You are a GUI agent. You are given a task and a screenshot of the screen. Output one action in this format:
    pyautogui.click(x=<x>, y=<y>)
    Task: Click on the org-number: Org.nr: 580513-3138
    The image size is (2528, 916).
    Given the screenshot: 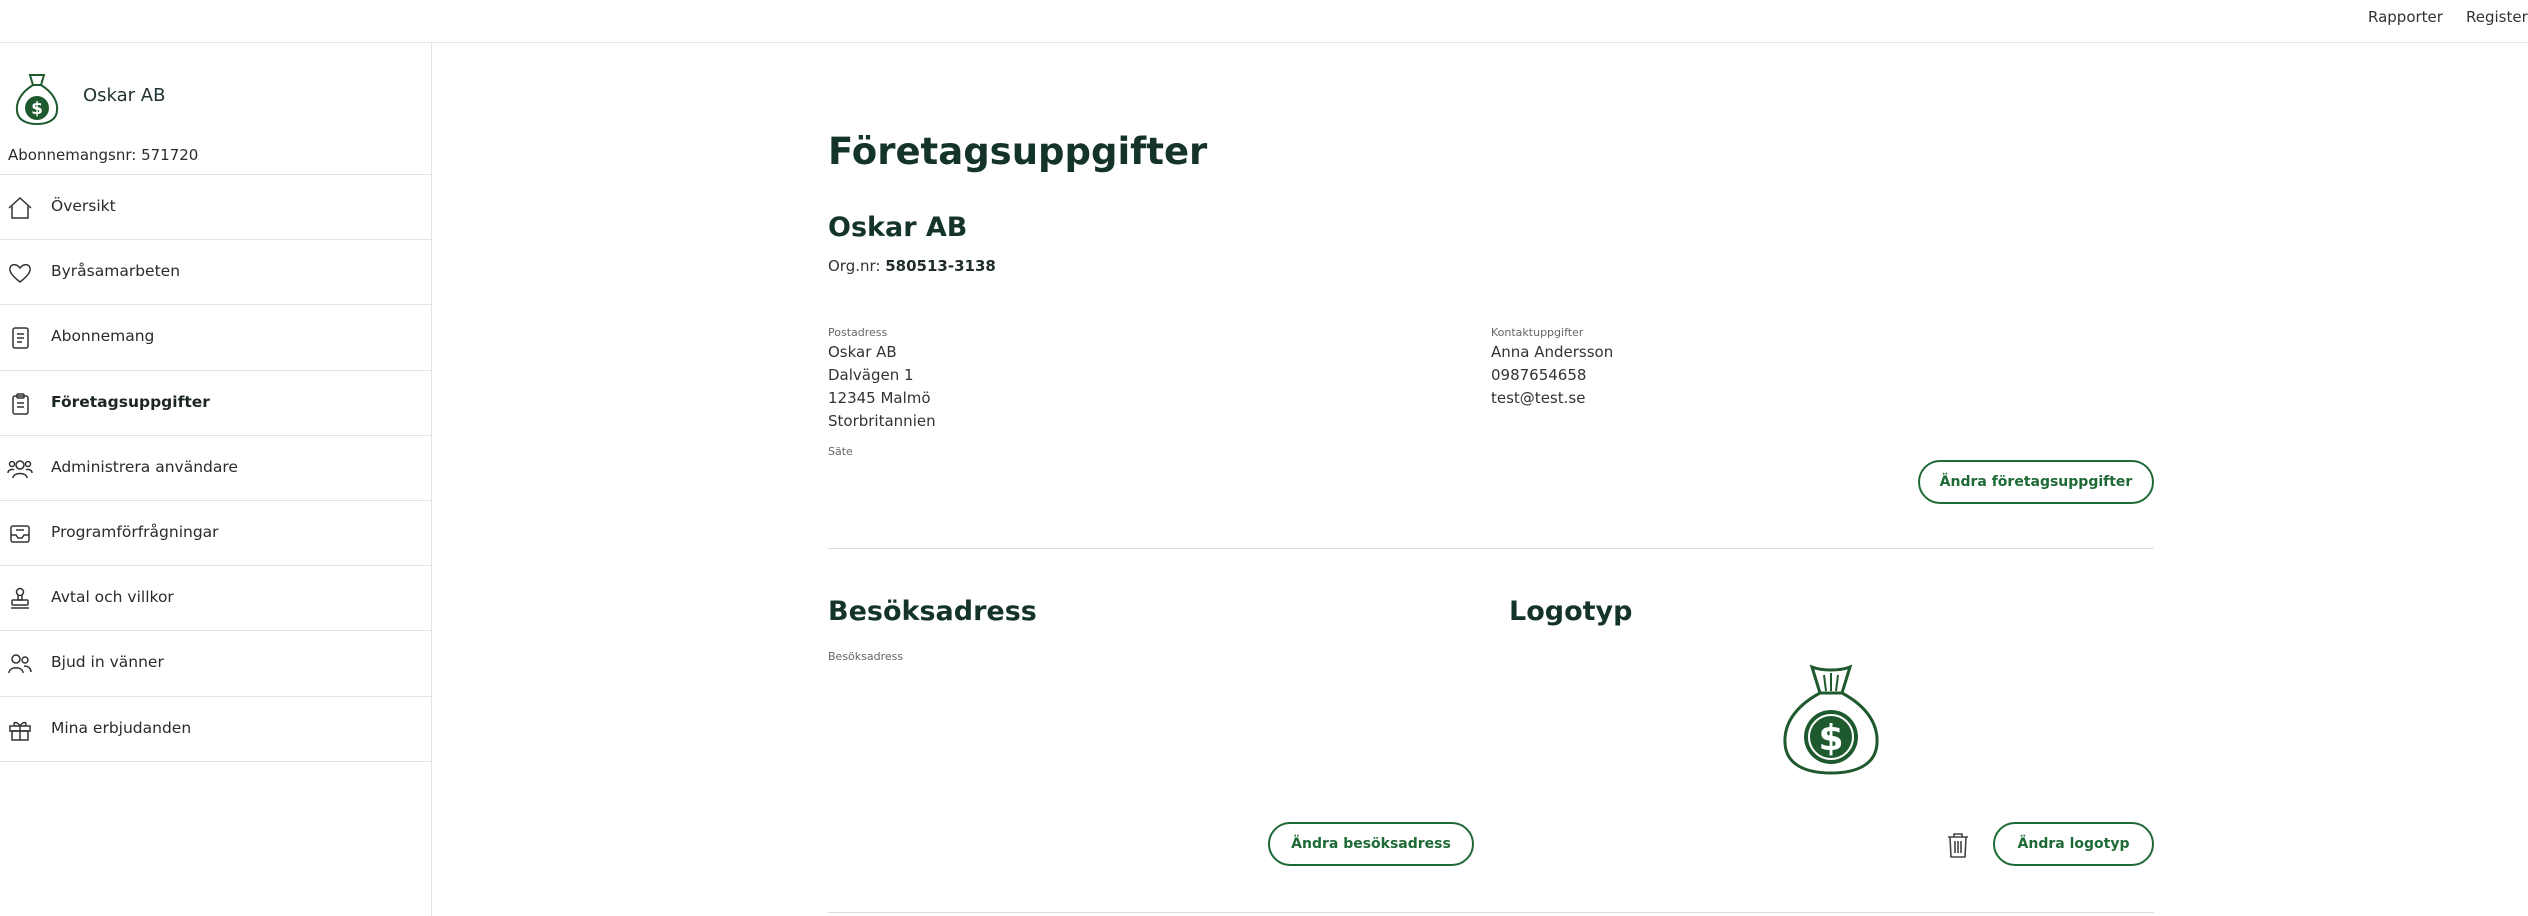 What is the action you would take?
    pyautogui.click(x=912, y=266)
    